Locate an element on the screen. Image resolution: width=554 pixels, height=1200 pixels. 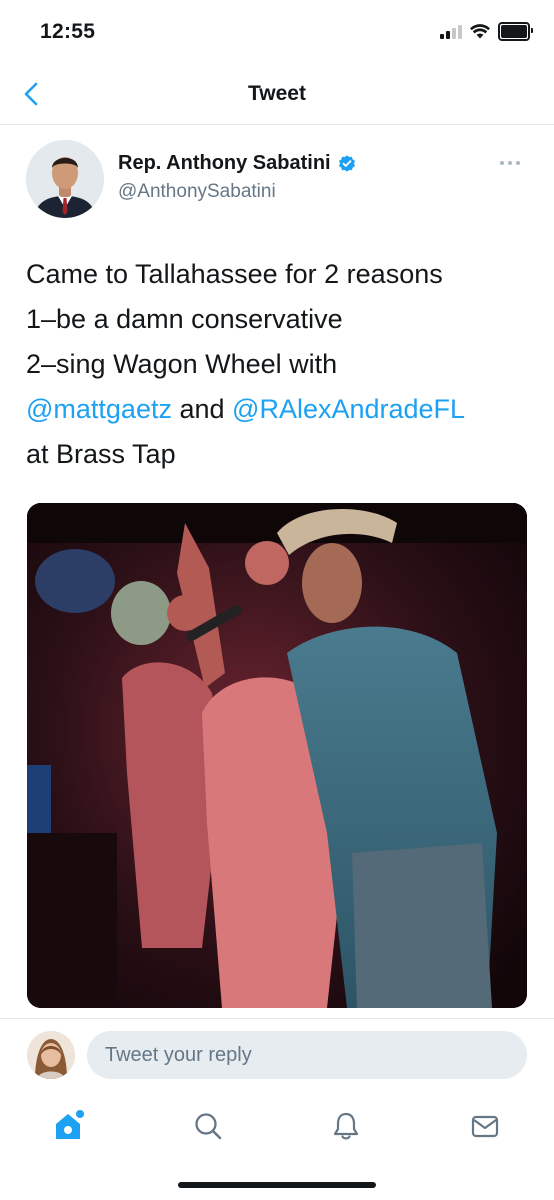
page-title: Tweet is located at coordinates (277, 93).